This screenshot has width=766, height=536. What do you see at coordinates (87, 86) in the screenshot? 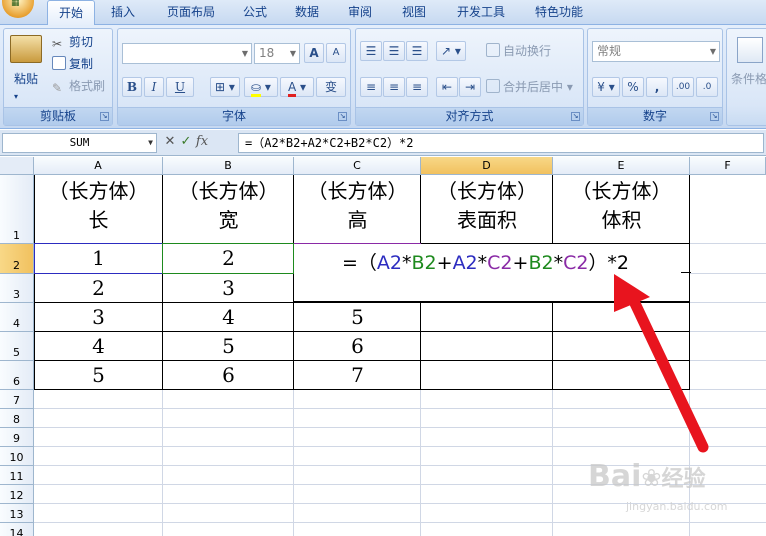
I see `format-painter-label: 格式刷` at bounding box center [87, 86].